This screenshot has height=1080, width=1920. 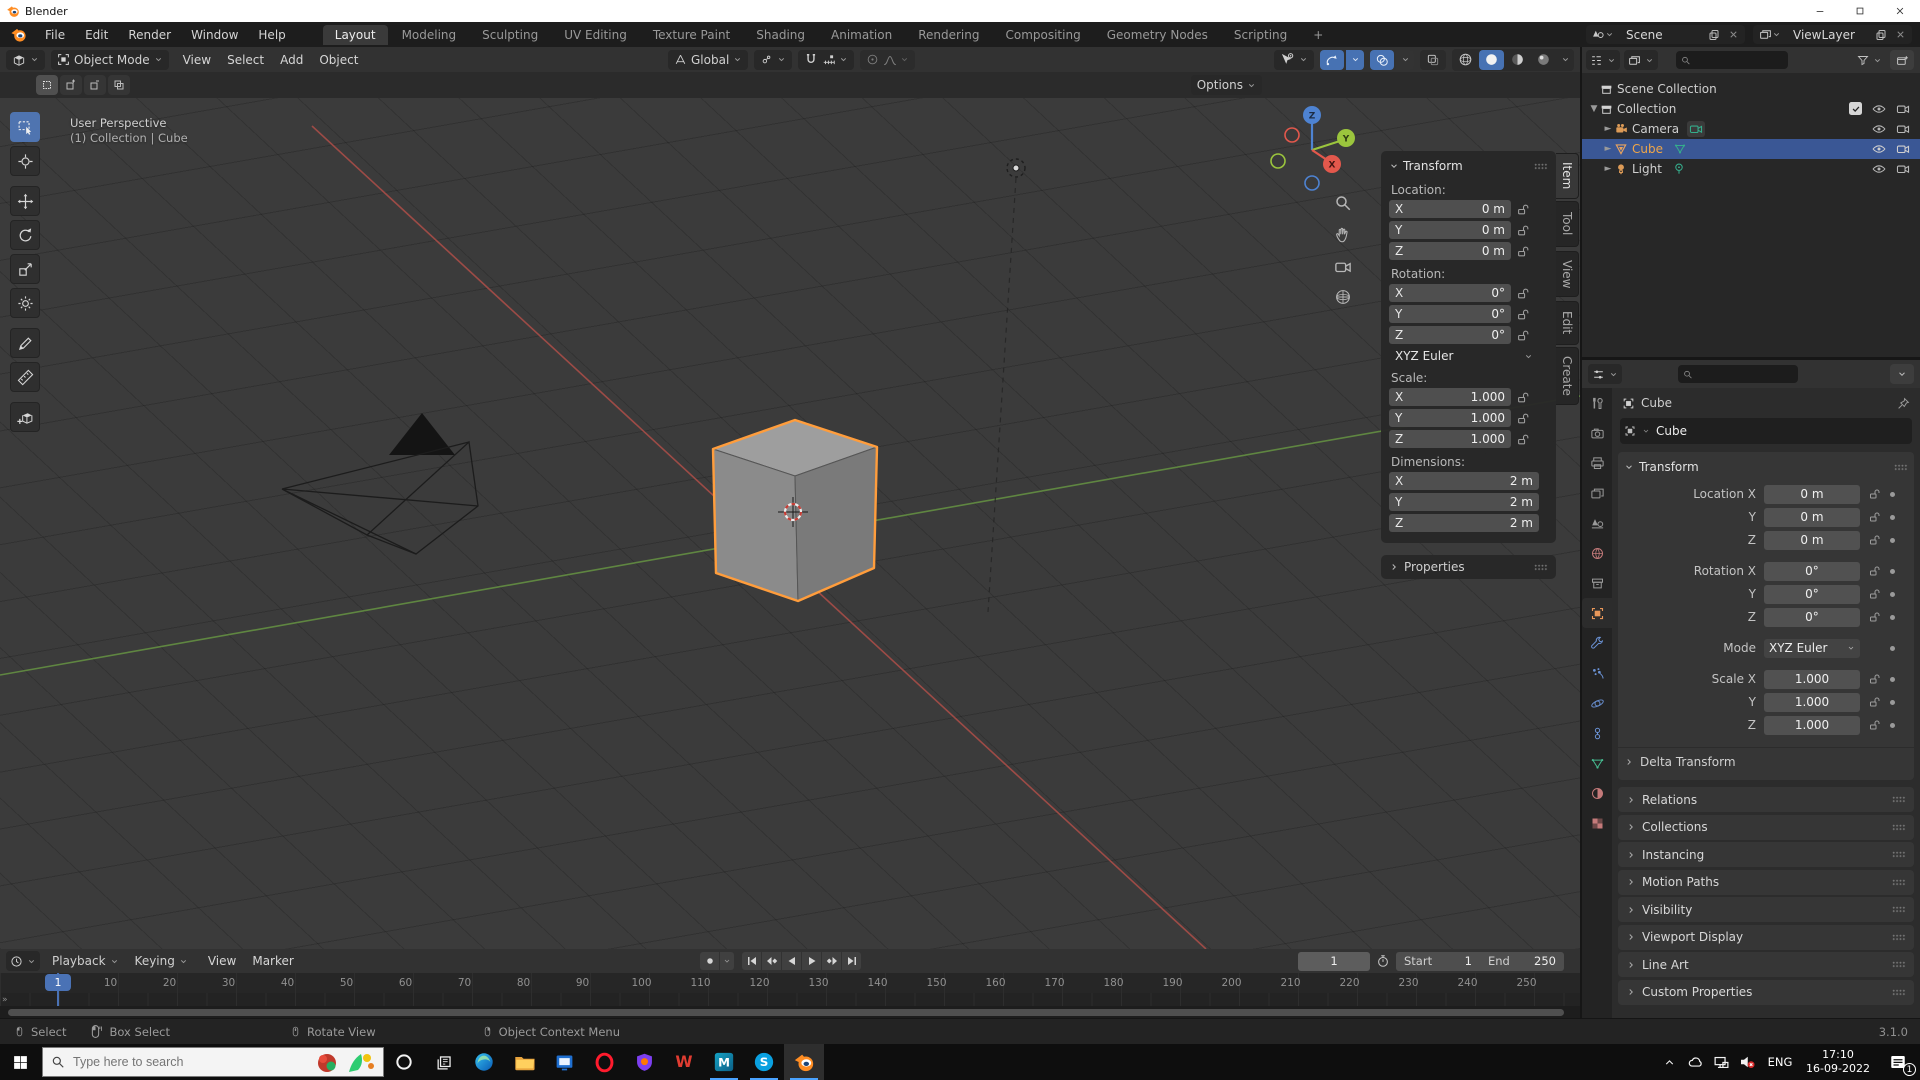 I want to click on gizmo-neg-y, so click(x=1278, y=161).